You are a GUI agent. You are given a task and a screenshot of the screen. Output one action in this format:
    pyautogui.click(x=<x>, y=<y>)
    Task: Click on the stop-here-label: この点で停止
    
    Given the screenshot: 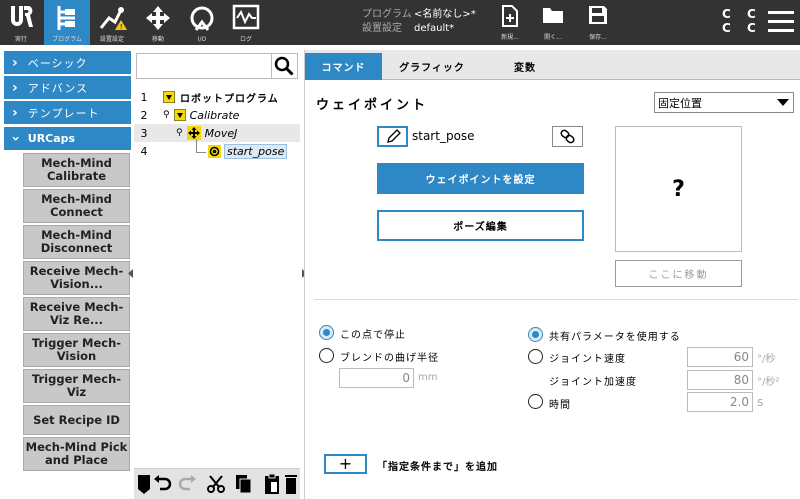 What is the action you would take?
    pyautogui.click(x=373, y=335)
    